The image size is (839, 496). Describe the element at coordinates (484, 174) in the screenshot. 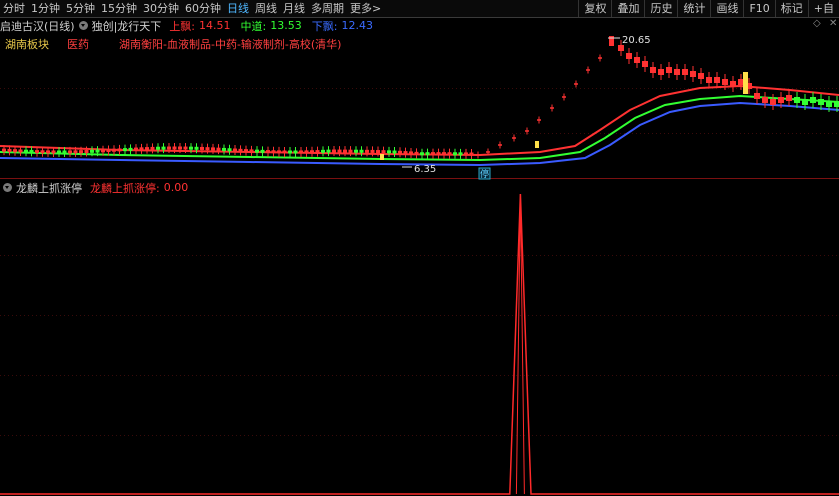

I see `stop-badge-text: 停` at that location.